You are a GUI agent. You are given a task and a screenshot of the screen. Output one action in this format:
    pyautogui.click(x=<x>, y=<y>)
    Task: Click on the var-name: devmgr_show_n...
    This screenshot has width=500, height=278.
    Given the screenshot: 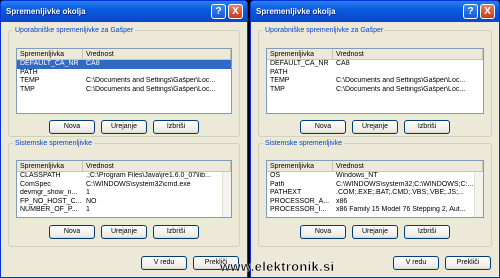 What is the action you would take?
    pyautogui.click(x=49, y=192)
    